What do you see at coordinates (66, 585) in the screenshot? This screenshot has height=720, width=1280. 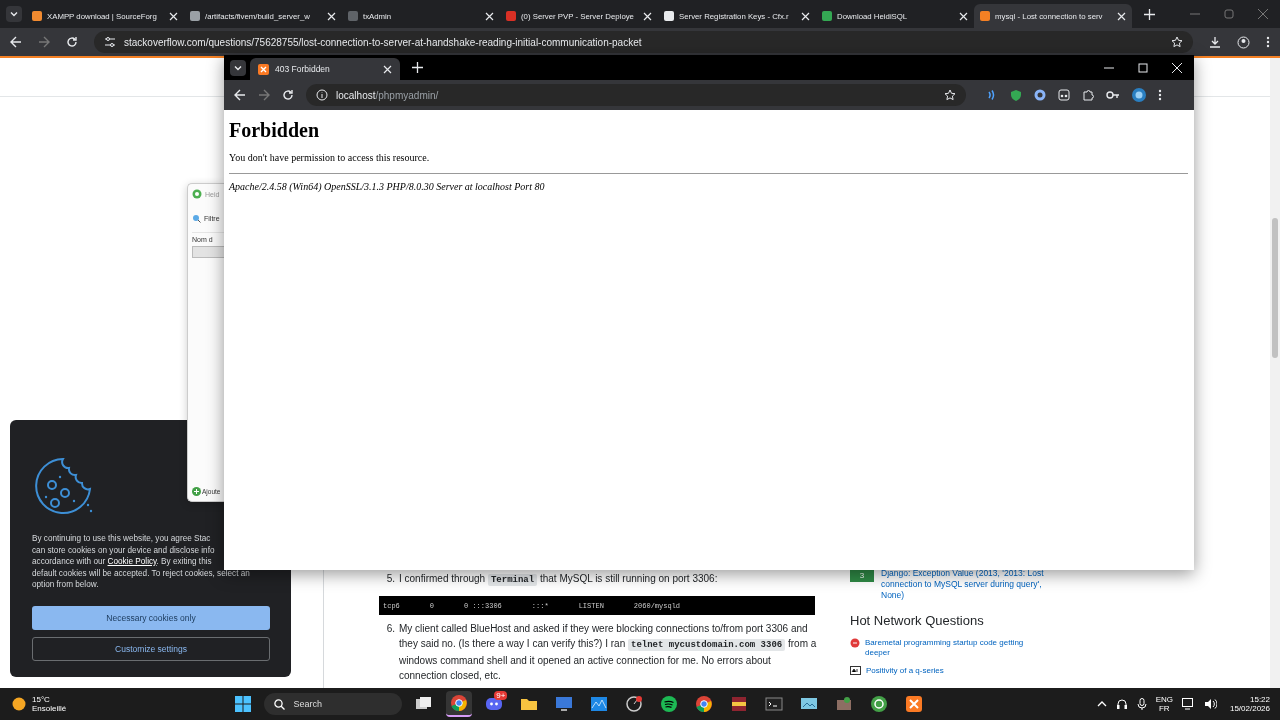 I see `cookie-notice-text: option from below.` at bounding box center [66, 585].